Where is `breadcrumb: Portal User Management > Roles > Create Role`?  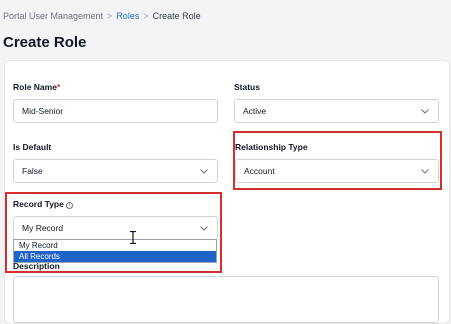 breadcrumb: Portal User Management > Roles > Create Role is located at coordinates (102, 16).